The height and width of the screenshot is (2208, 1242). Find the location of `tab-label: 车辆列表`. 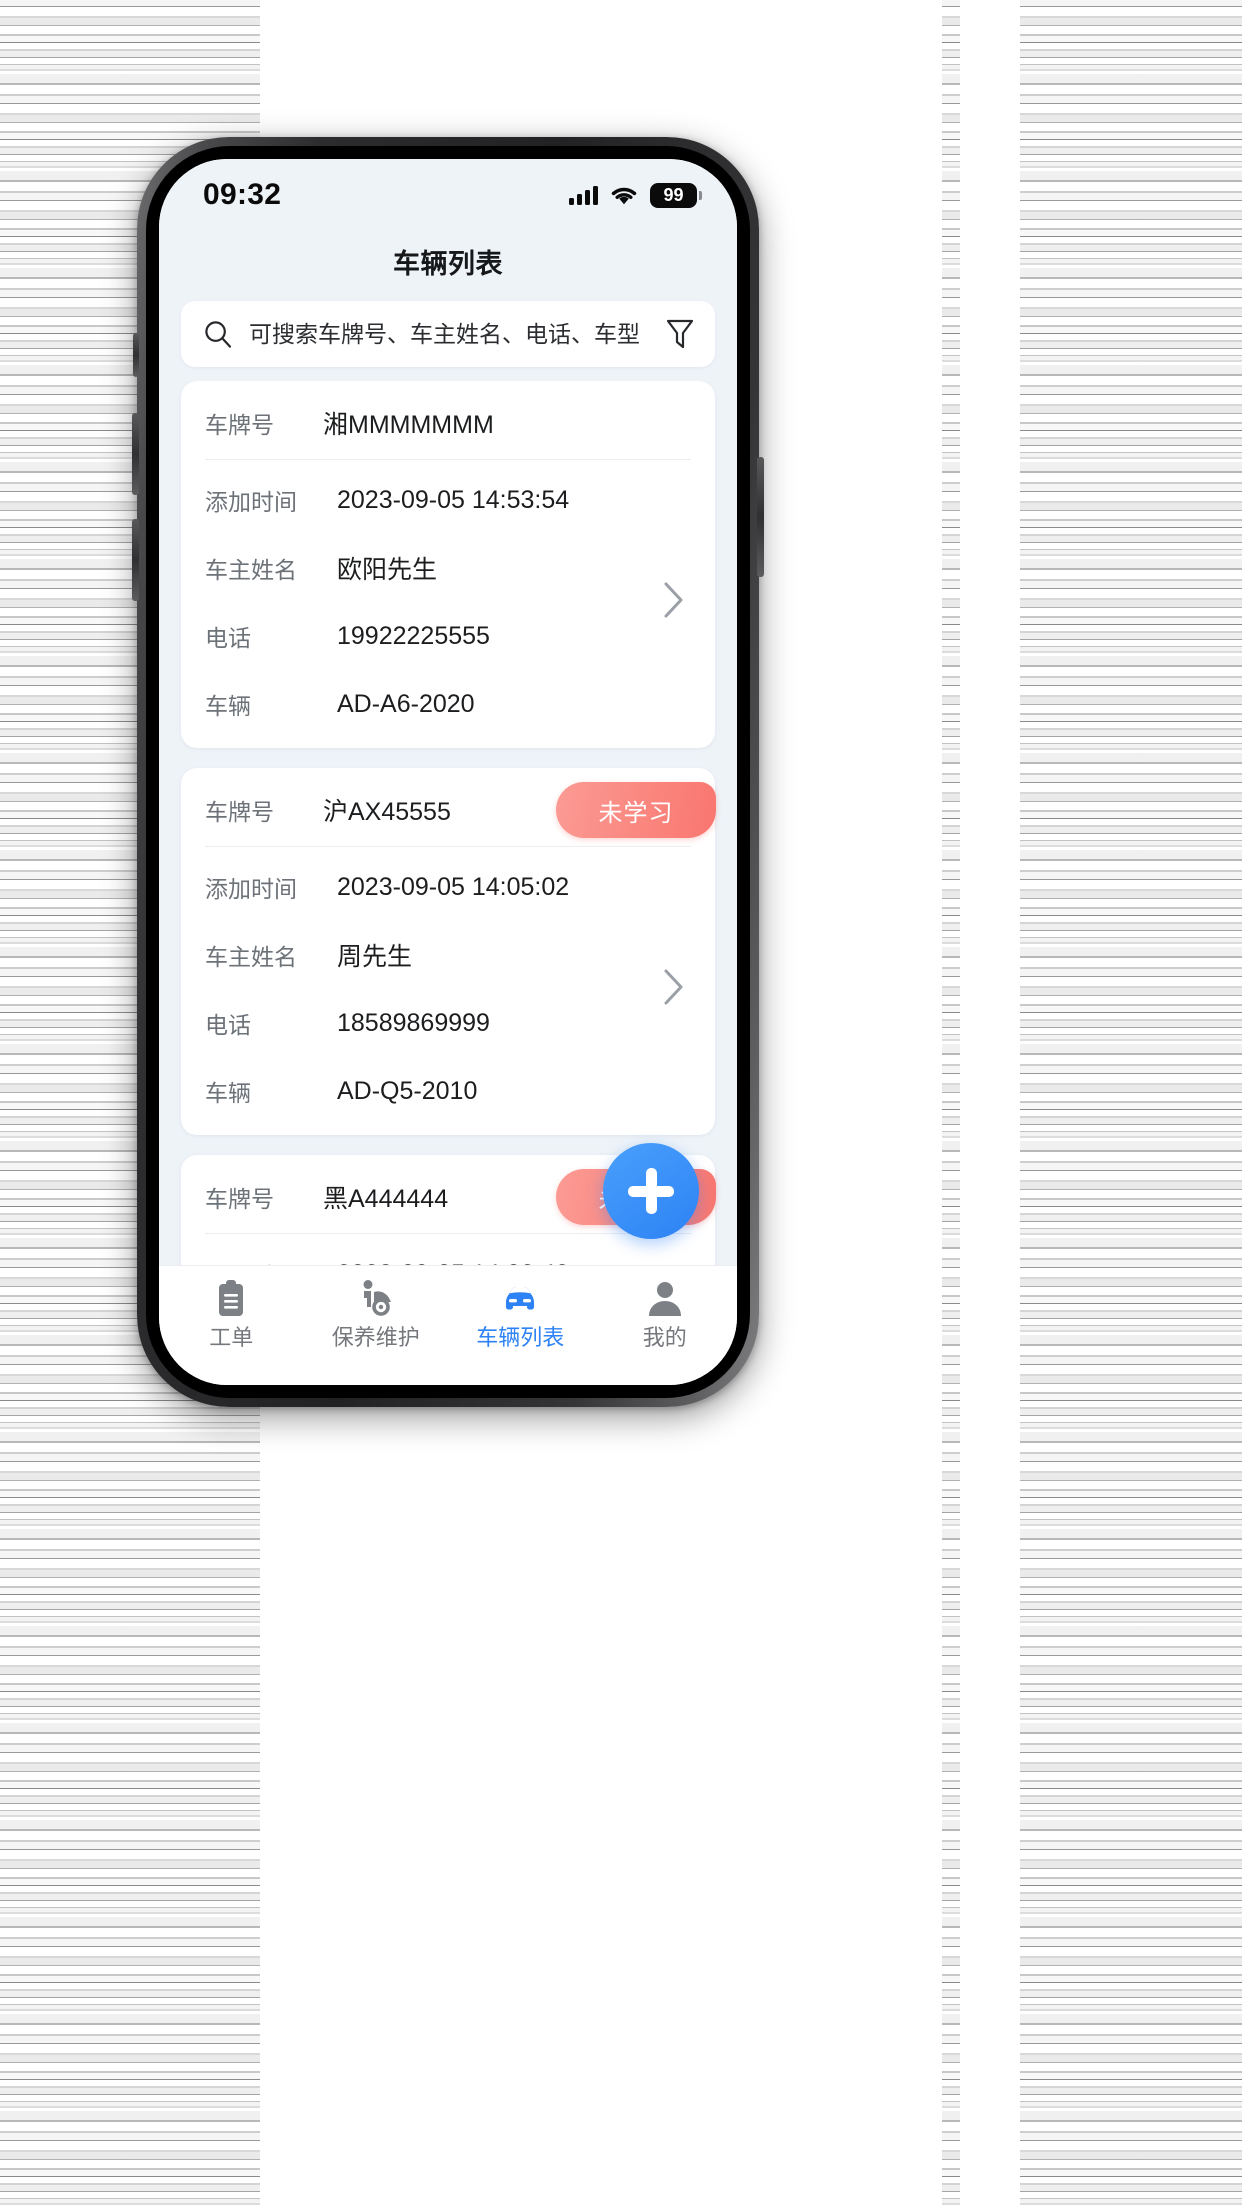

tab-label: 车辆列表 is located at coordinates (520, 1337).